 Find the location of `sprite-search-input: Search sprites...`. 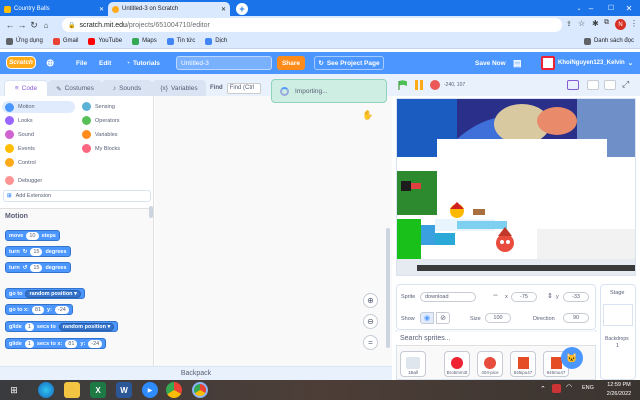

sprite-search-input: Search sprites... is located at coordinates (496, 339).